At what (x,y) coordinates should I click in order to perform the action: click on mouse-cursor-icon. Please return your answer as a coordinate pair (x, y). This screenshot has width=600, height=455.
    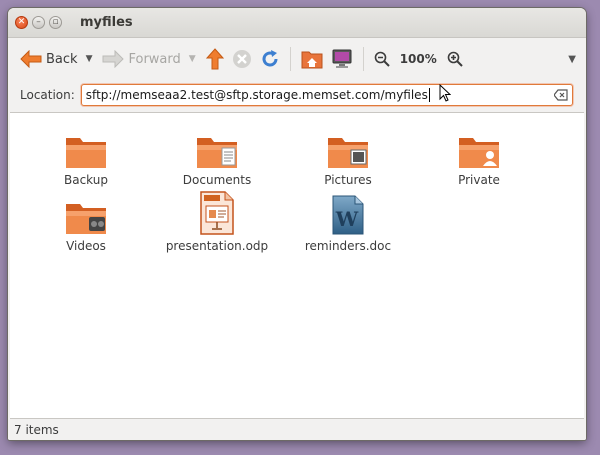
    Looking at the image, I should click on (445, 93).